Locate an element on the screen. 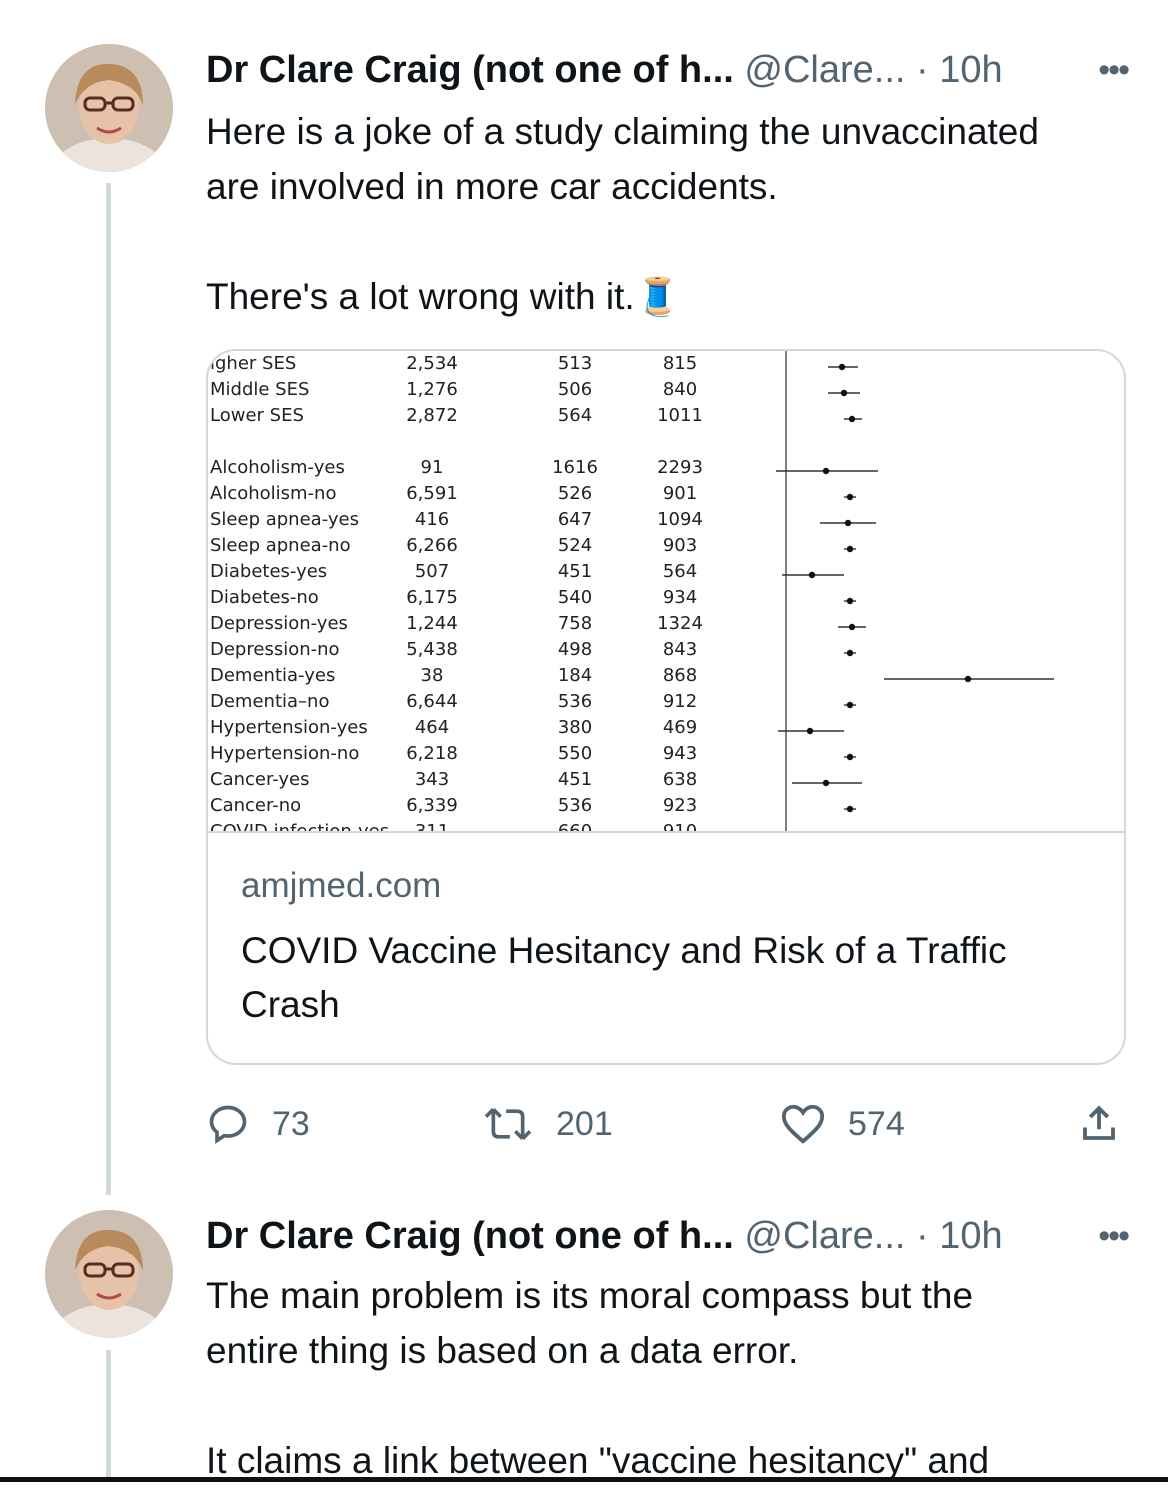 This screenshot has height=1488, width=1168. retweet-icon is located at coordinates (508, 1124).